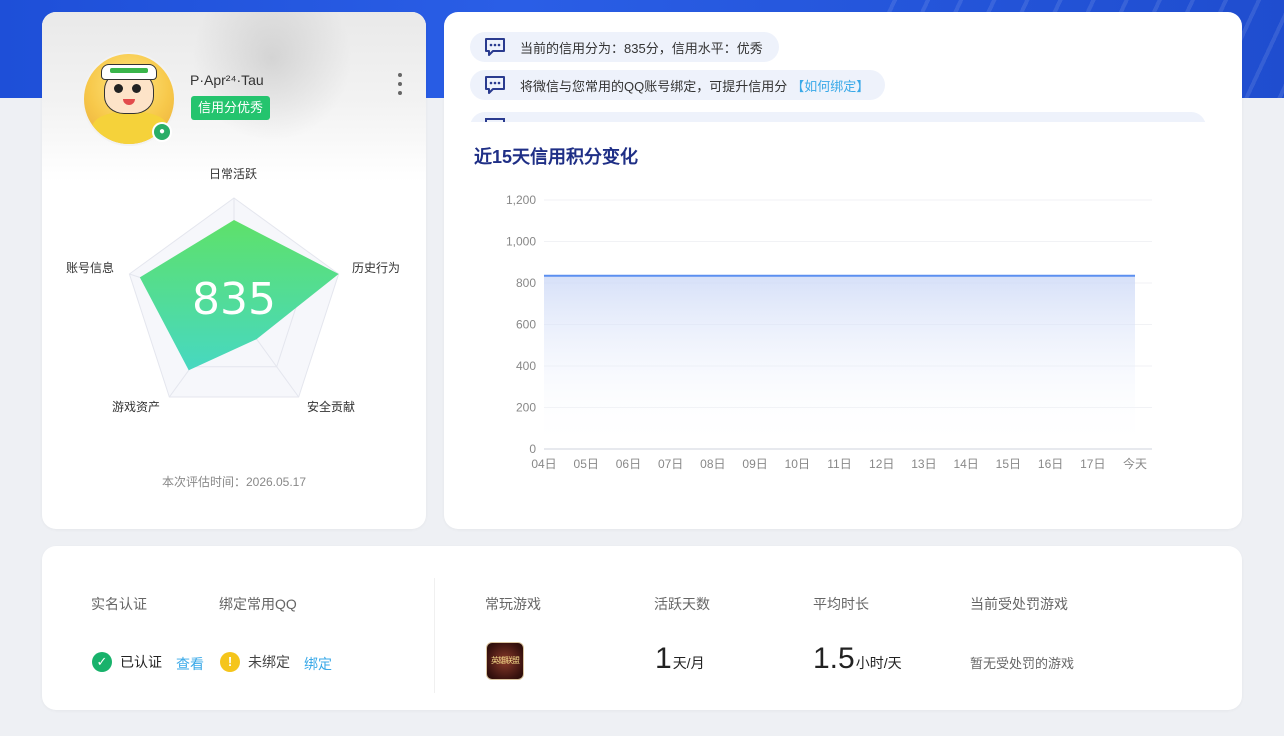  Describe the element at coordinates (712, 464) in the screenshot. I see `x-tick-label: 08日` at that location.